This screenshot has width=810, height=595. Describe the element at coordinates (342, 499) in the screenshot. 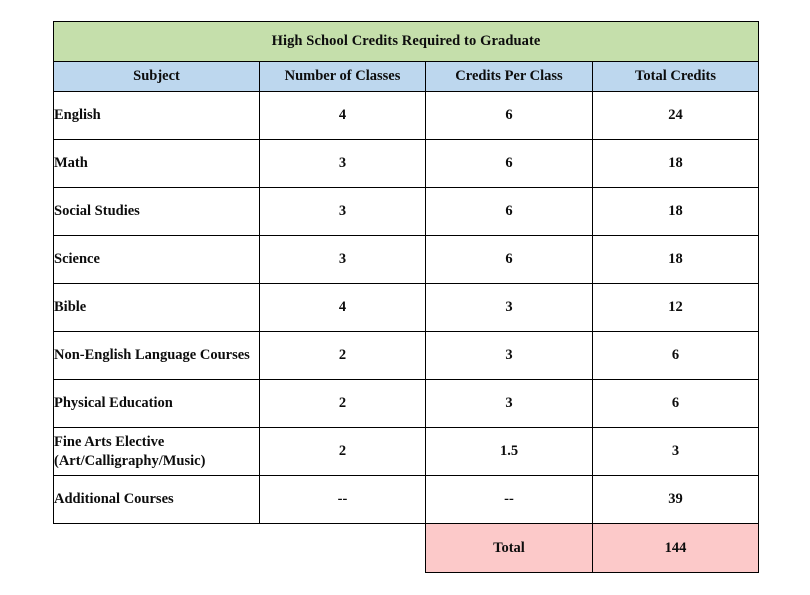

I see `cell-number-of-classes: --` at that location.